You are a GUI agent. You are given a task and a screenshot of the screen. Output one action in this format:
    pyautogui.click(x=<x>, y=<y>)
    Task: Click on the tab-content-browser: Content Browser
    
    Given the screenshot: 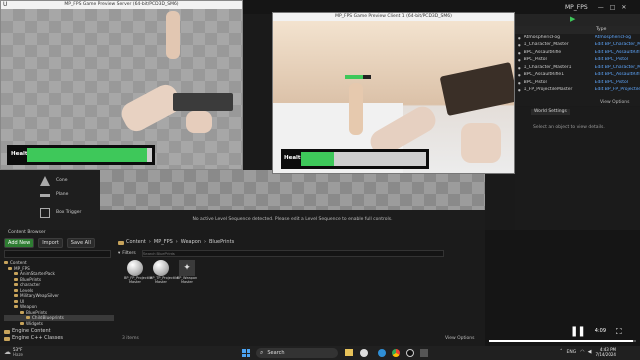 What is the action you would take?
    pyautogui.click(x=27, y=233)
    